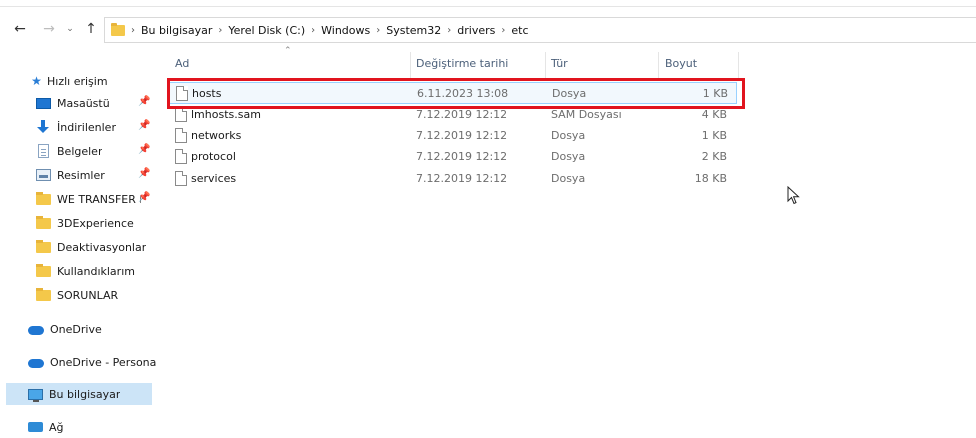  Describe the element at coordinates (213, 156) in the screenshot. I see `file-name: protocol` at that location.